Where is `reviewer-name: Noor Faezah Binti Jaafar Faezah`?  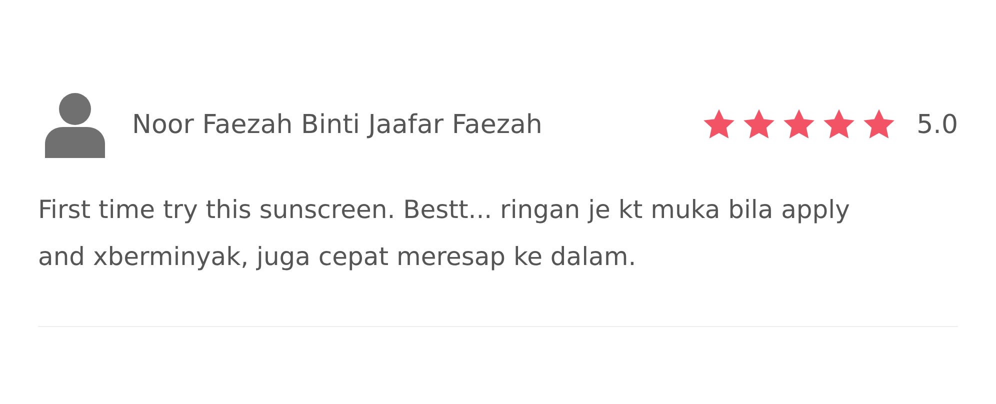
reviewer-name: Noor Faezah Binti Jaafar Faezah is located at coordinates (338, 125).